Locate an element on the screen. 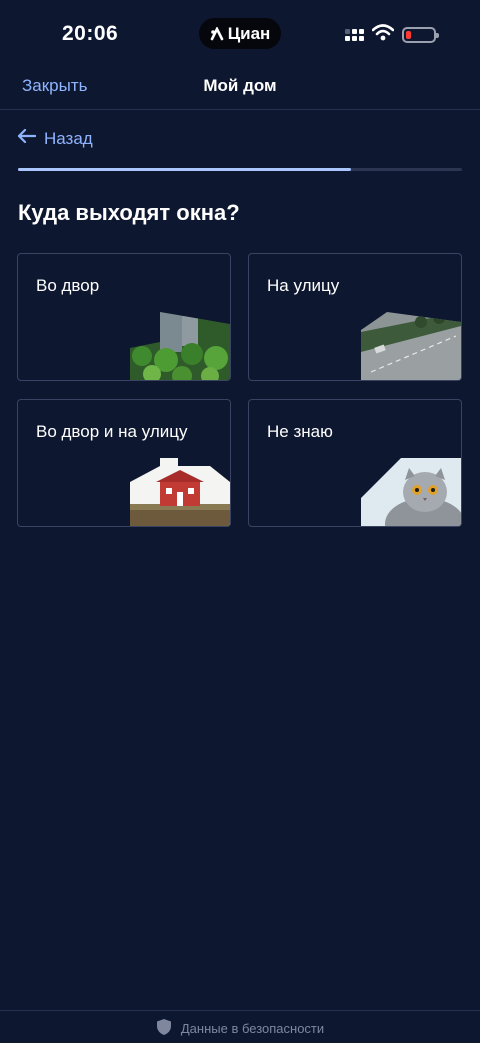 The width and height of the screenshot is (480, 1043). option-label: Не знаю is located at coordinates (300, 431).